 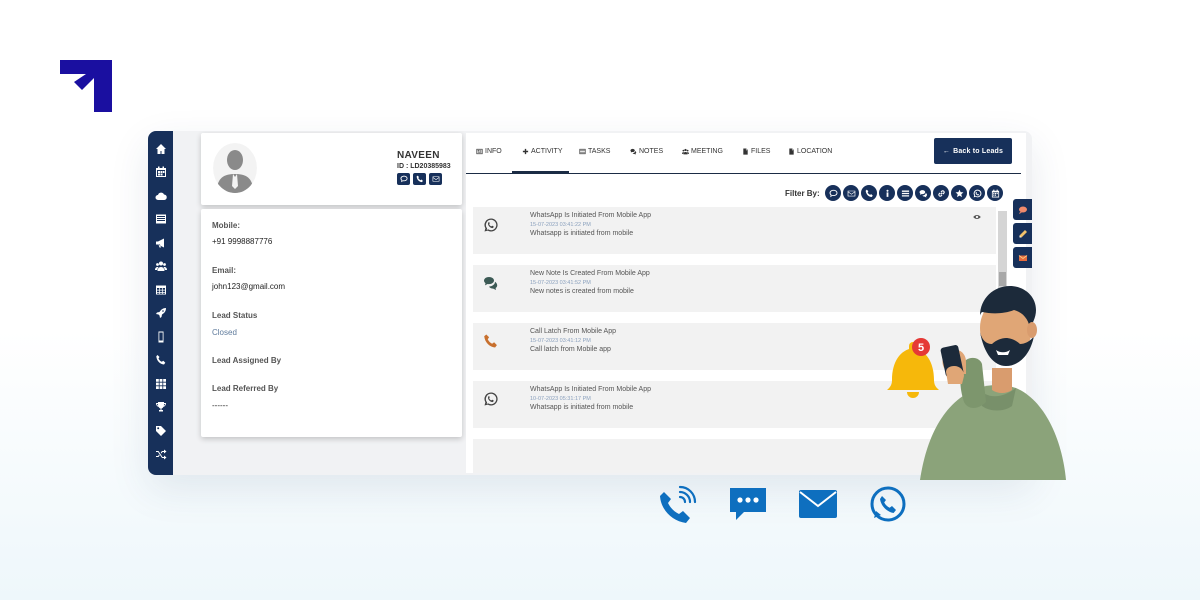 I want to click on activity-title: New Note Is Created From Mobile App, so click(x=590, y=273).